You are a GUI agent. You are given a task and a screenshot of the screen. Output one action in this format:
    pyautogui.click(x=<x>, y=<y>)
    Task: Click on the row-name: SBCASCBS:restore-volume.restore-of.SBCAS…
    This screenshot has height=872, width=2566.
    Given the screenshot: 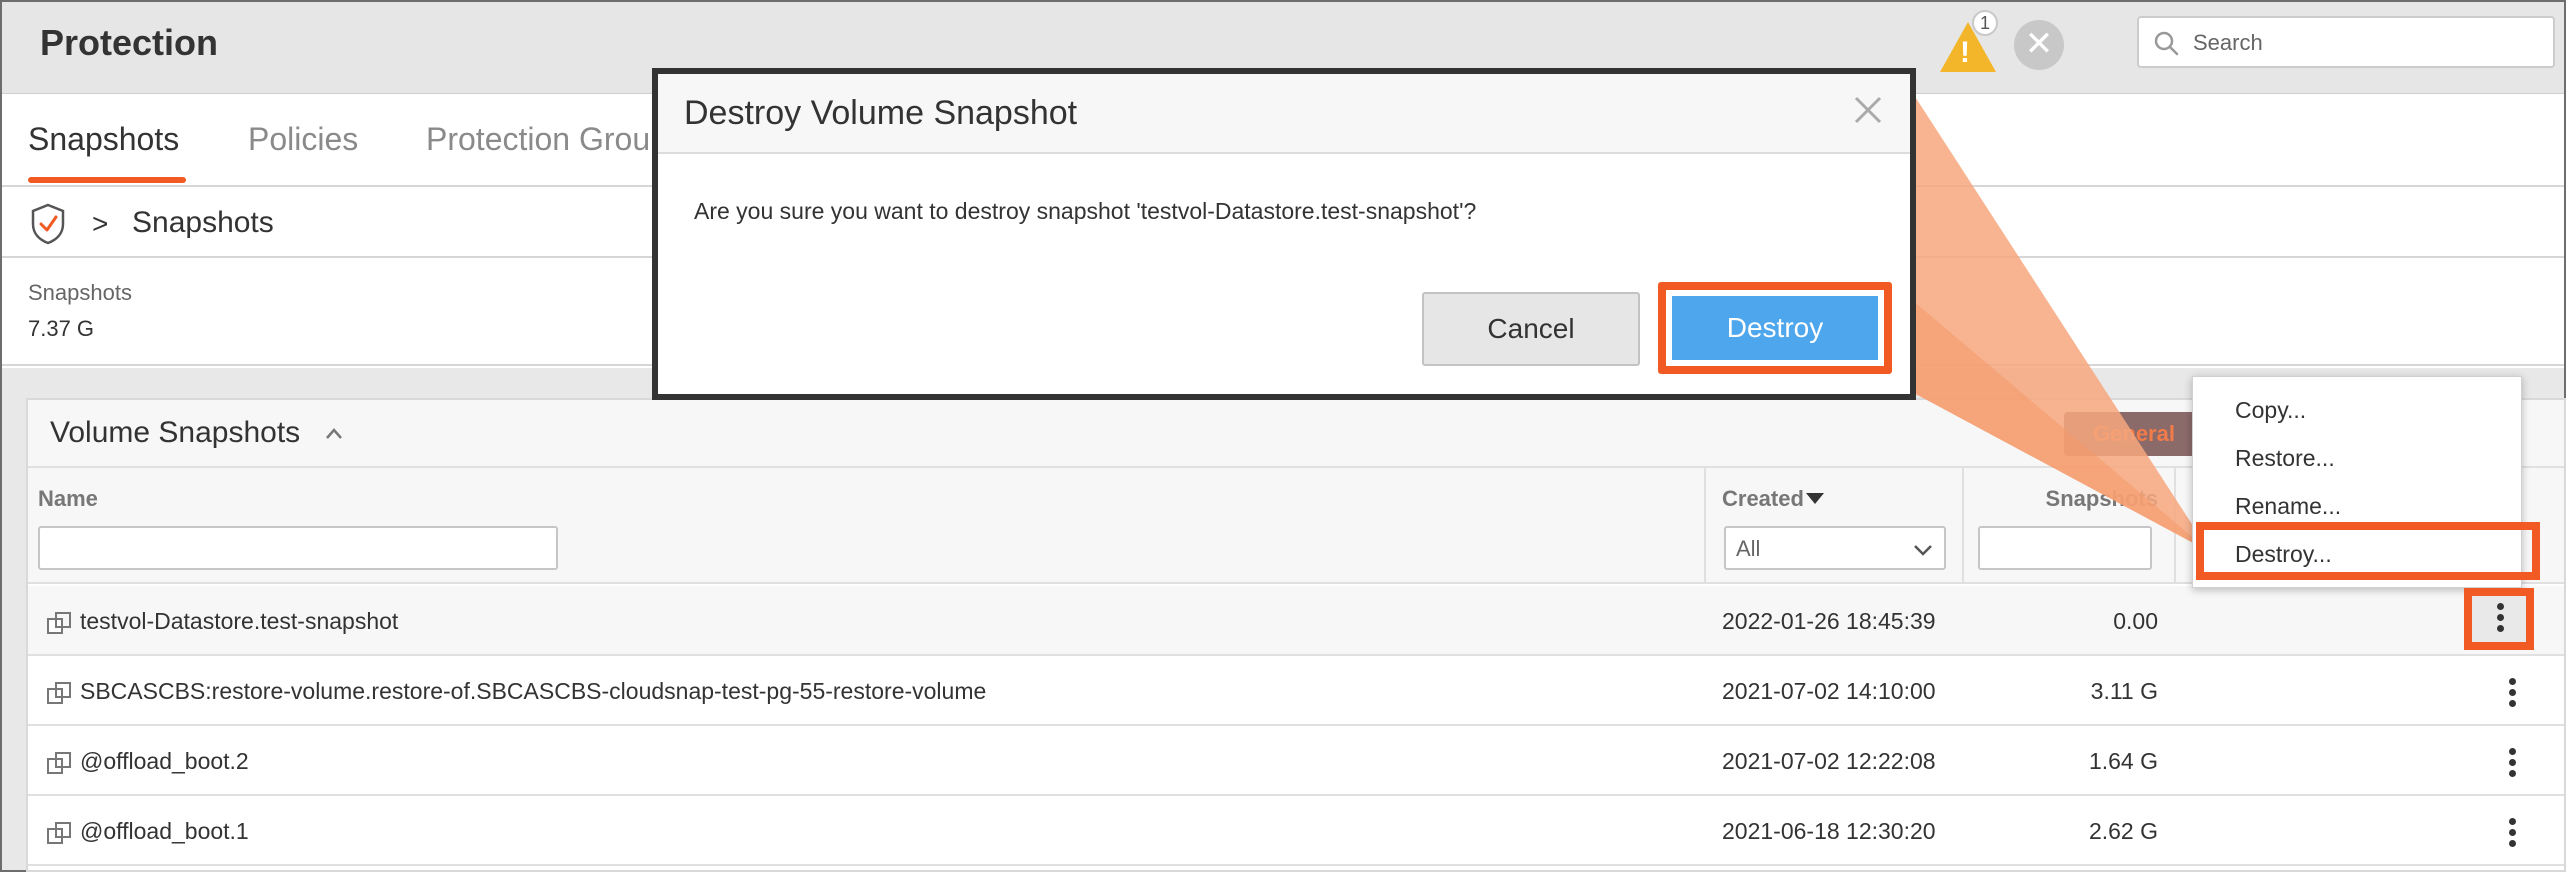 What is the action you would take?
    pyautogui.click(x=533, y=691)
    